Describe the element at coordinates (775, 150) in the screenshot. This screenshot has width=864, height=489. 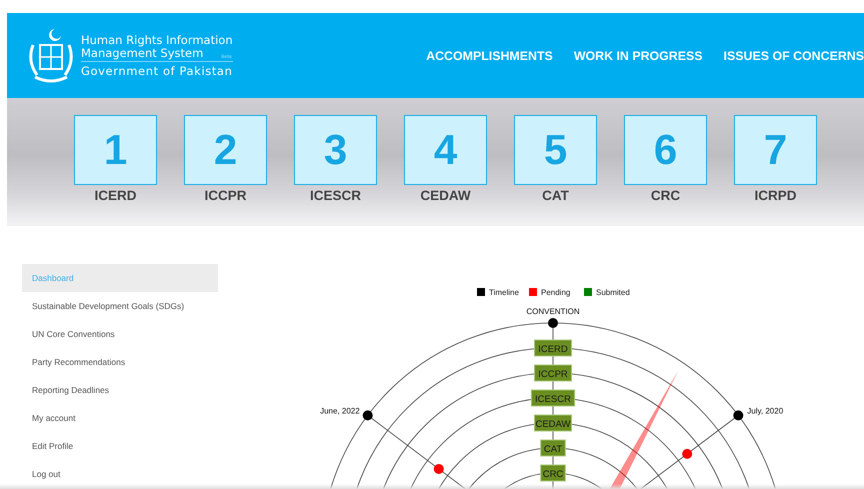
I see `convention-tile: 7` at that location.